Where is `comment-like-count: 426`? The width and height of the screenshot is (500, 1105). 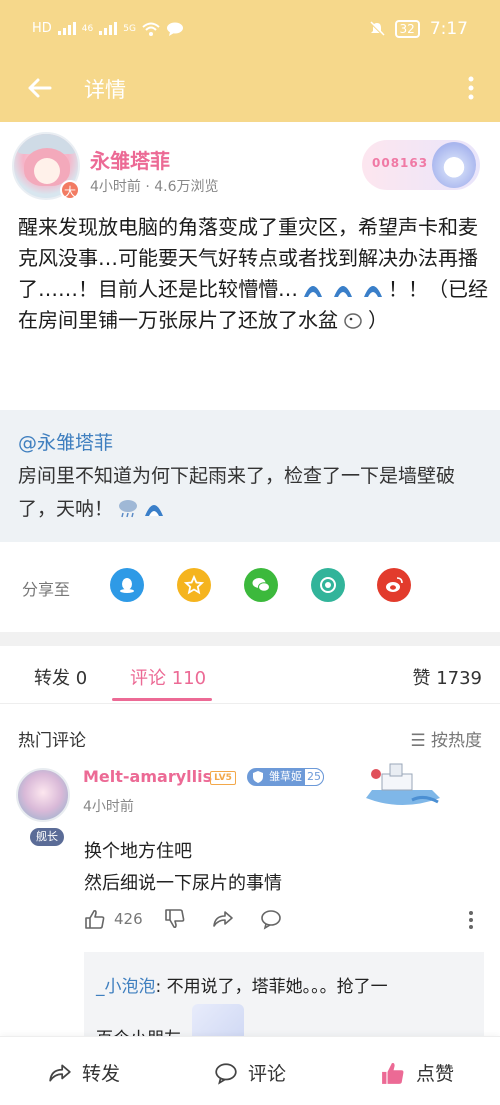 comment-like-count: 426 is located at coordinates (128, 919).